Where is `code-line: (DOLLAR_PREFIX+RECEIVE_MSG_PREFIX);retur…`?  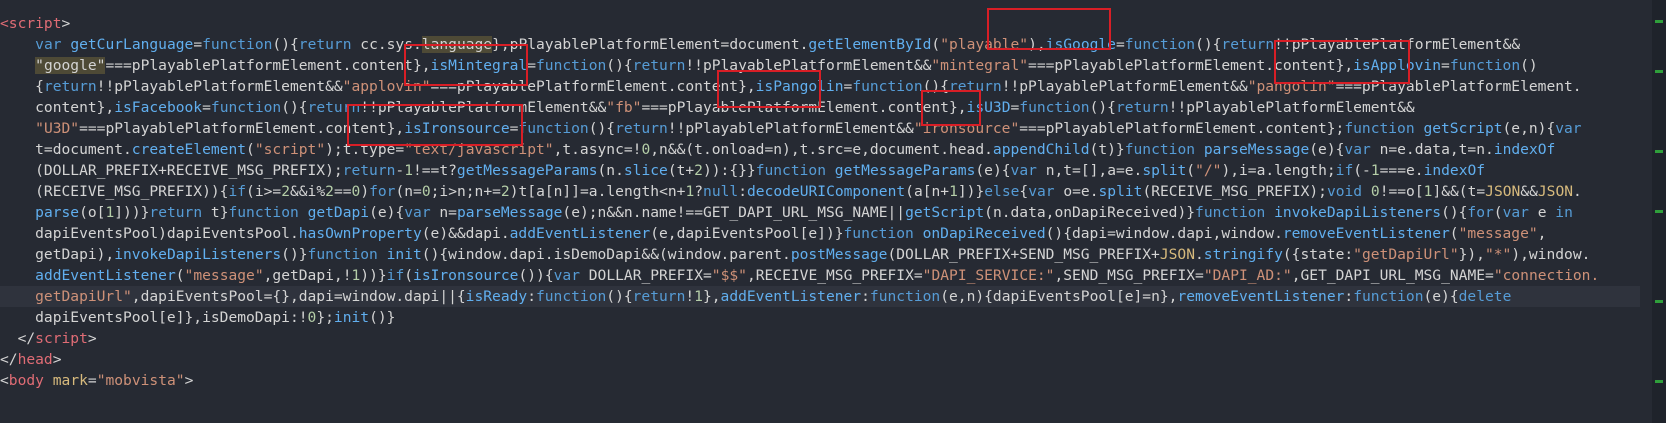
code-line: (DOLLAR_PREFIX+RECEIVE_MSG_PREFIX);retur… is located at coordinates (820, 170).